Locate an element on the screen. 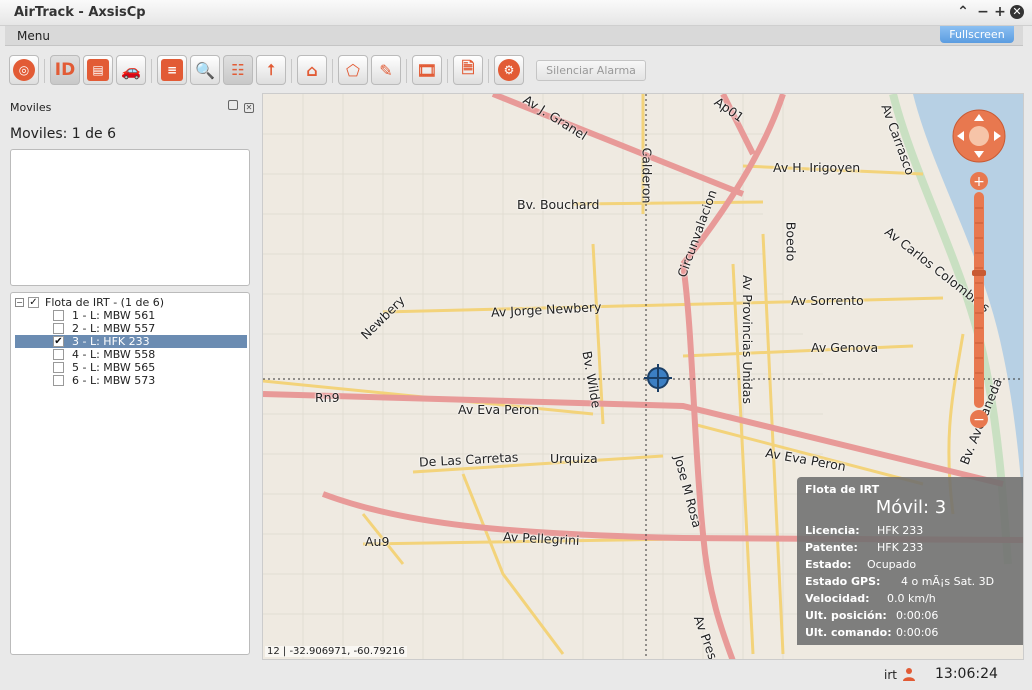 This screenshot has height=690, width=1032. info-value: Ocupado is located at coordinates (892, 564).